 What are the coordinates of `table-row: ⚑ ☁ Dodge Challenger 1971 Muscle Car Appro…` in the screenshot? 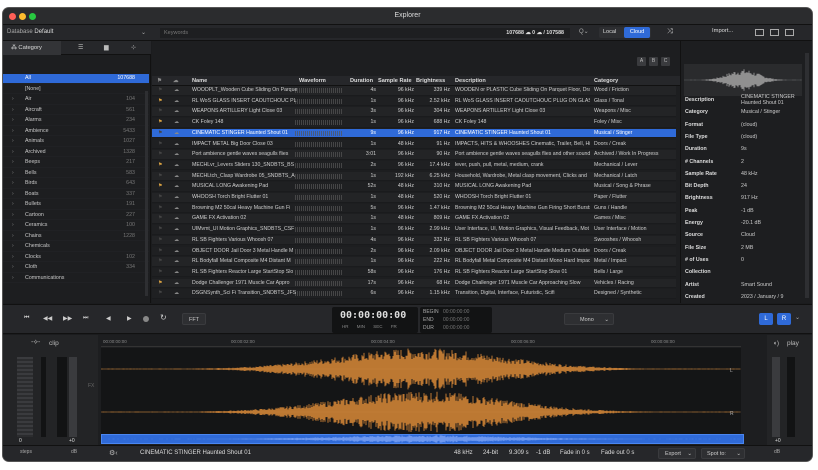 It's located at (414, 283).